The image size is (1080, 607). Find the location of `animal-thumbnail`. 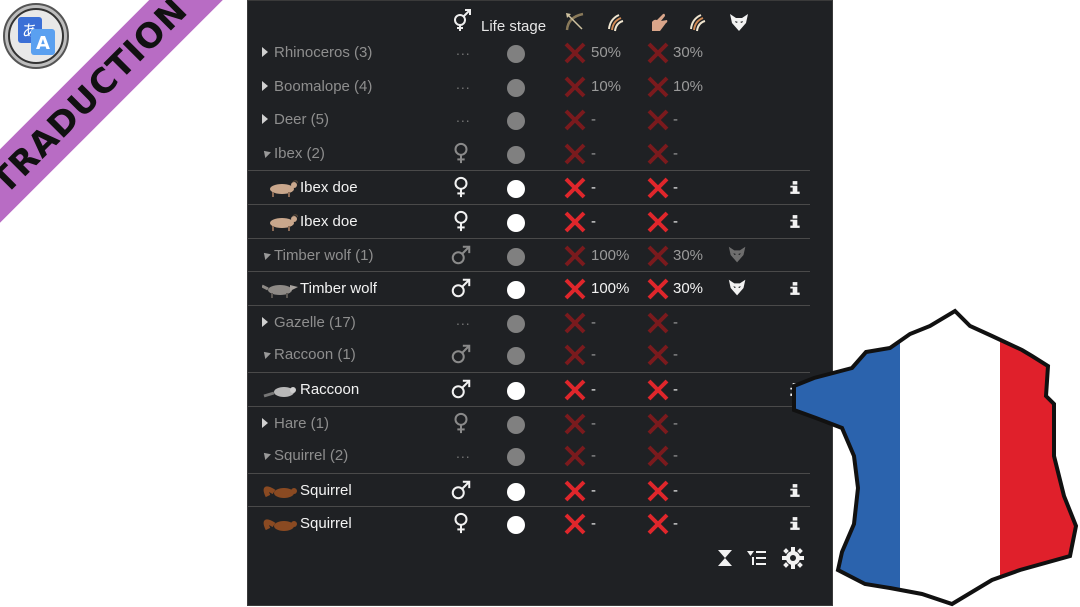

animal-thumbnail is located at coordinates (280, 525).